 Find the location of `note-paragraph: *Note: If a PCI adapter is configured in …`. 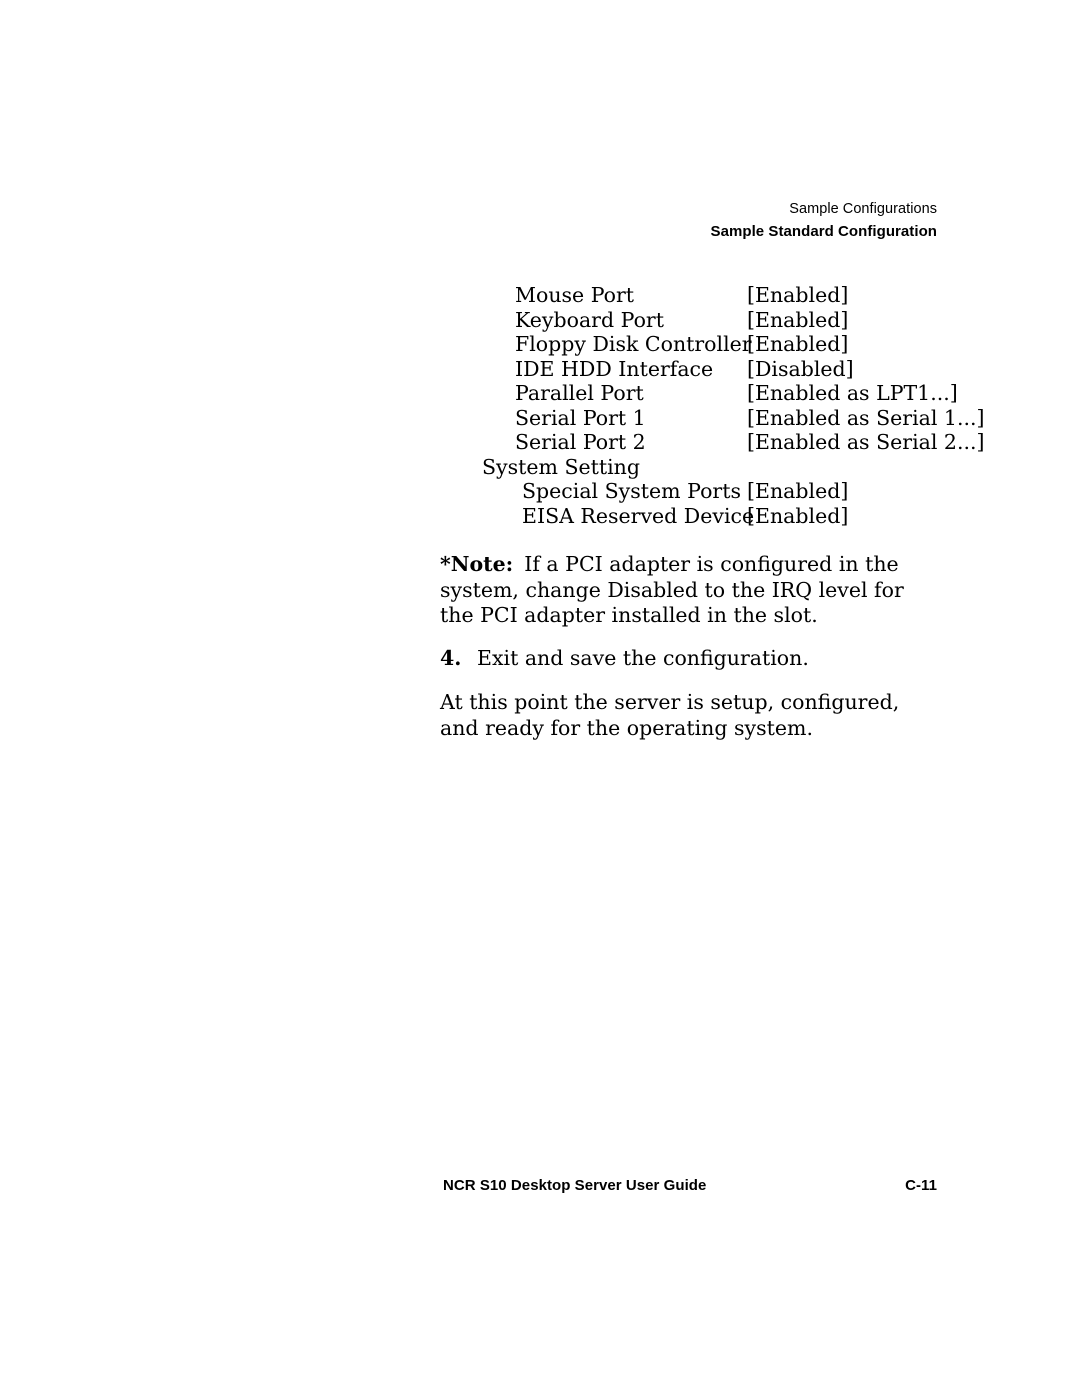

note-paragraph: *Note: If a PCI adapter is configured in … is located at coordinates (690, 590).